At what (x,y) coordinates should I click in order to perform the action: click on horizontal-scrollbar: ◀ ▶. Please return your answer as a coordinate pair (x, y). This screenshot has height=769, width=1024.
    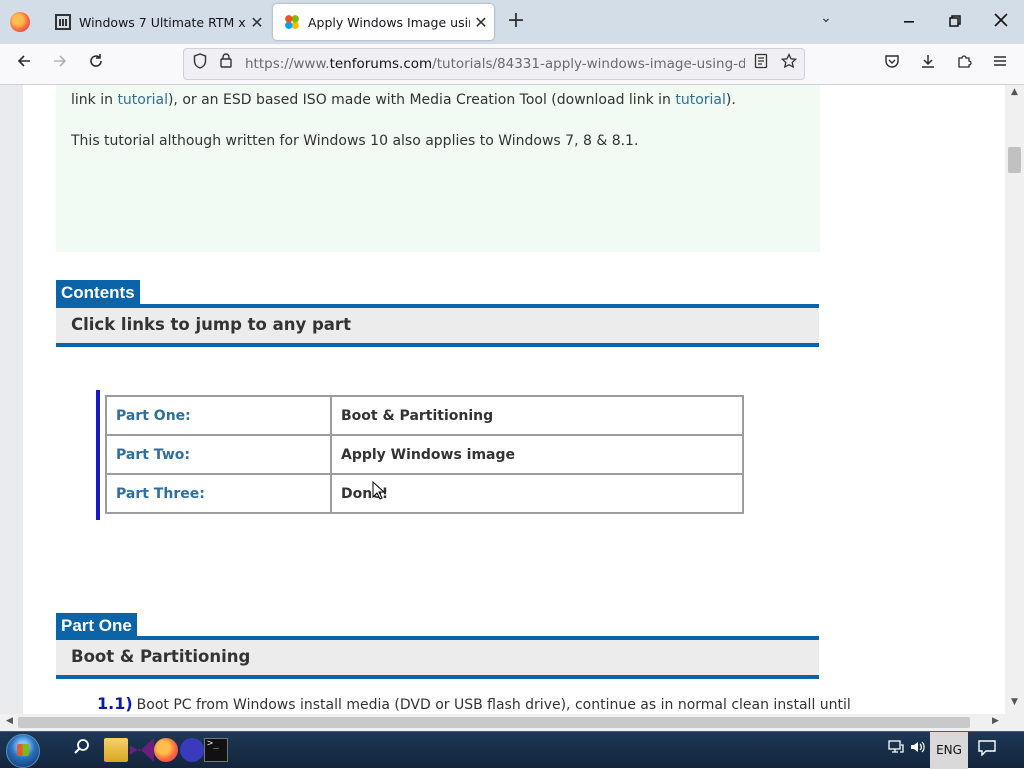
    Looking at the image, I should click on (502, 722).